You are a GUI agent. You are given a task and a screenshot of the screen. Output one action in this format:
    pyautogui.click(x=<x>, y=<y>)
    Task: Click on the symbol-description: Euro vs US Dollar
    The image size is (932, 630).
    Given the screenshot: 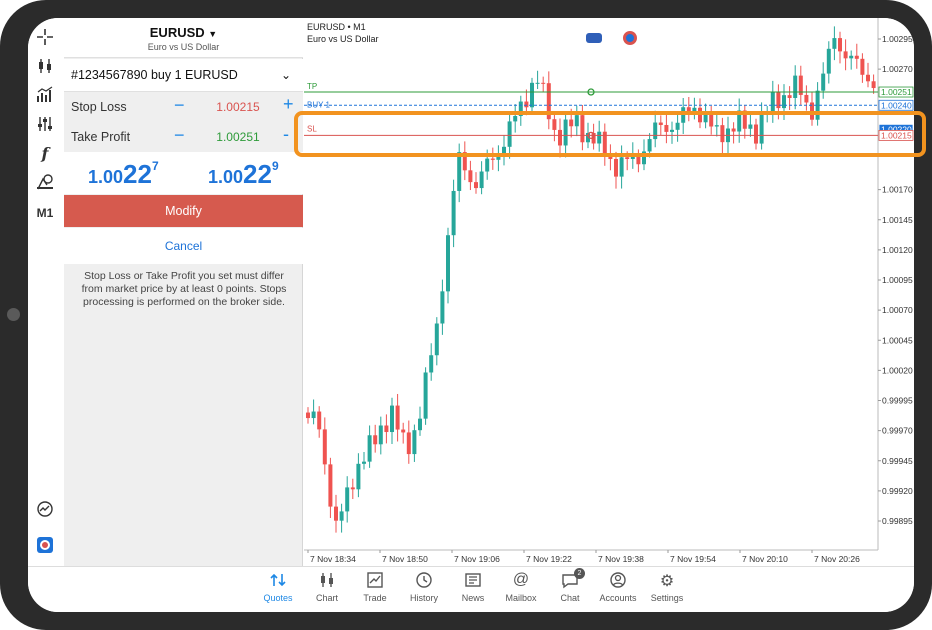 What is the action you would take?
    pyautogui.click(x=183, y=47)
    